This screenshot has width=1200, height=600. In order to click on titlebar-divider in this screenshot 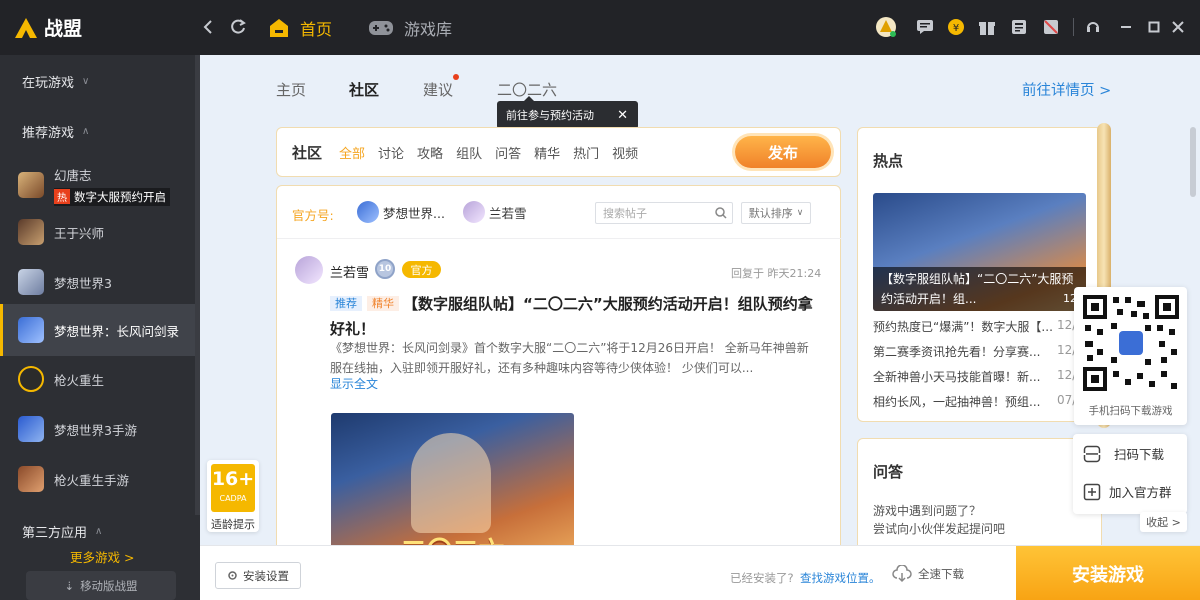, I will do `click(1073, 27)`.